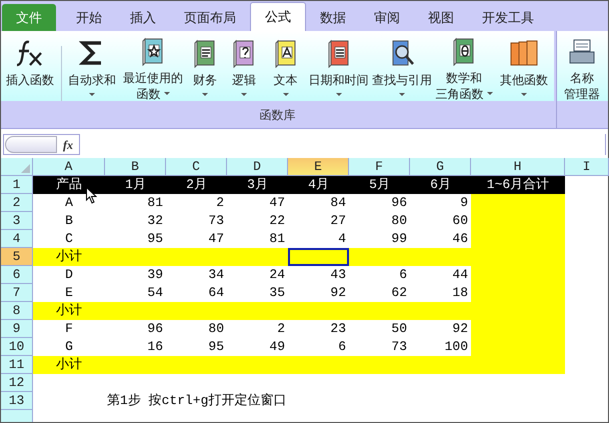 This screenshot has height=423, width=609. I want to click on ribbon-button: 日期和时间, so click(338, 69).